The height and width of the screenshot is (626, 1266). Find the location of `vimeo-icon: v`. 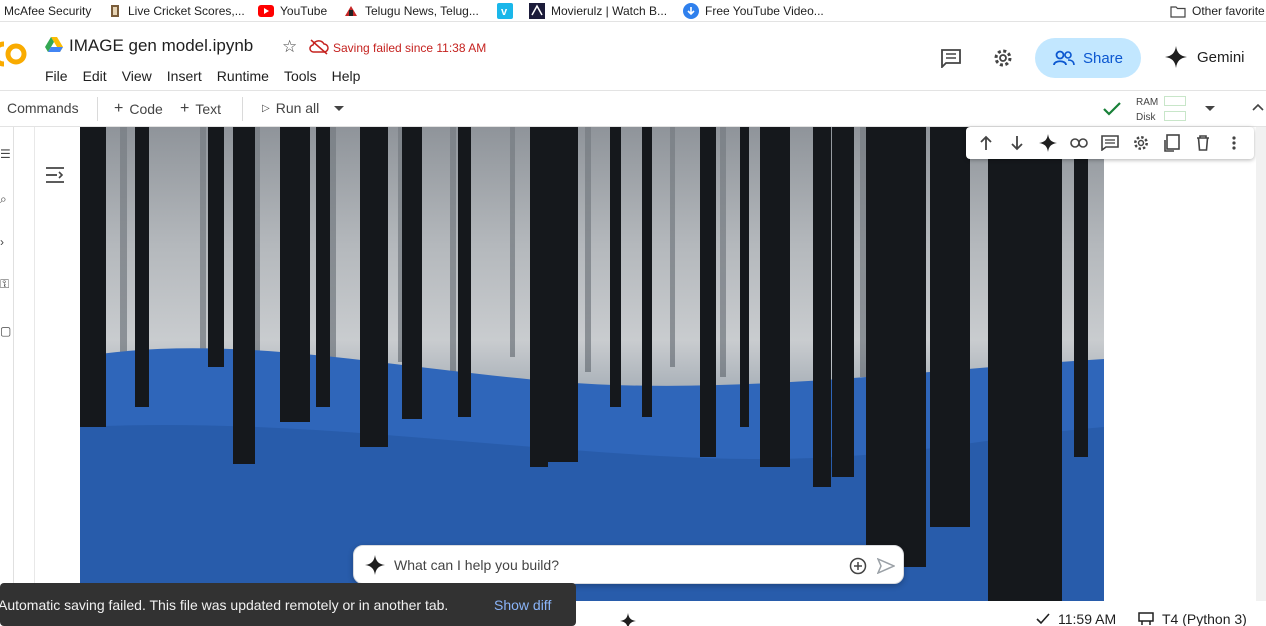

vimeo-icon: v is located at coordinates (505, 11).